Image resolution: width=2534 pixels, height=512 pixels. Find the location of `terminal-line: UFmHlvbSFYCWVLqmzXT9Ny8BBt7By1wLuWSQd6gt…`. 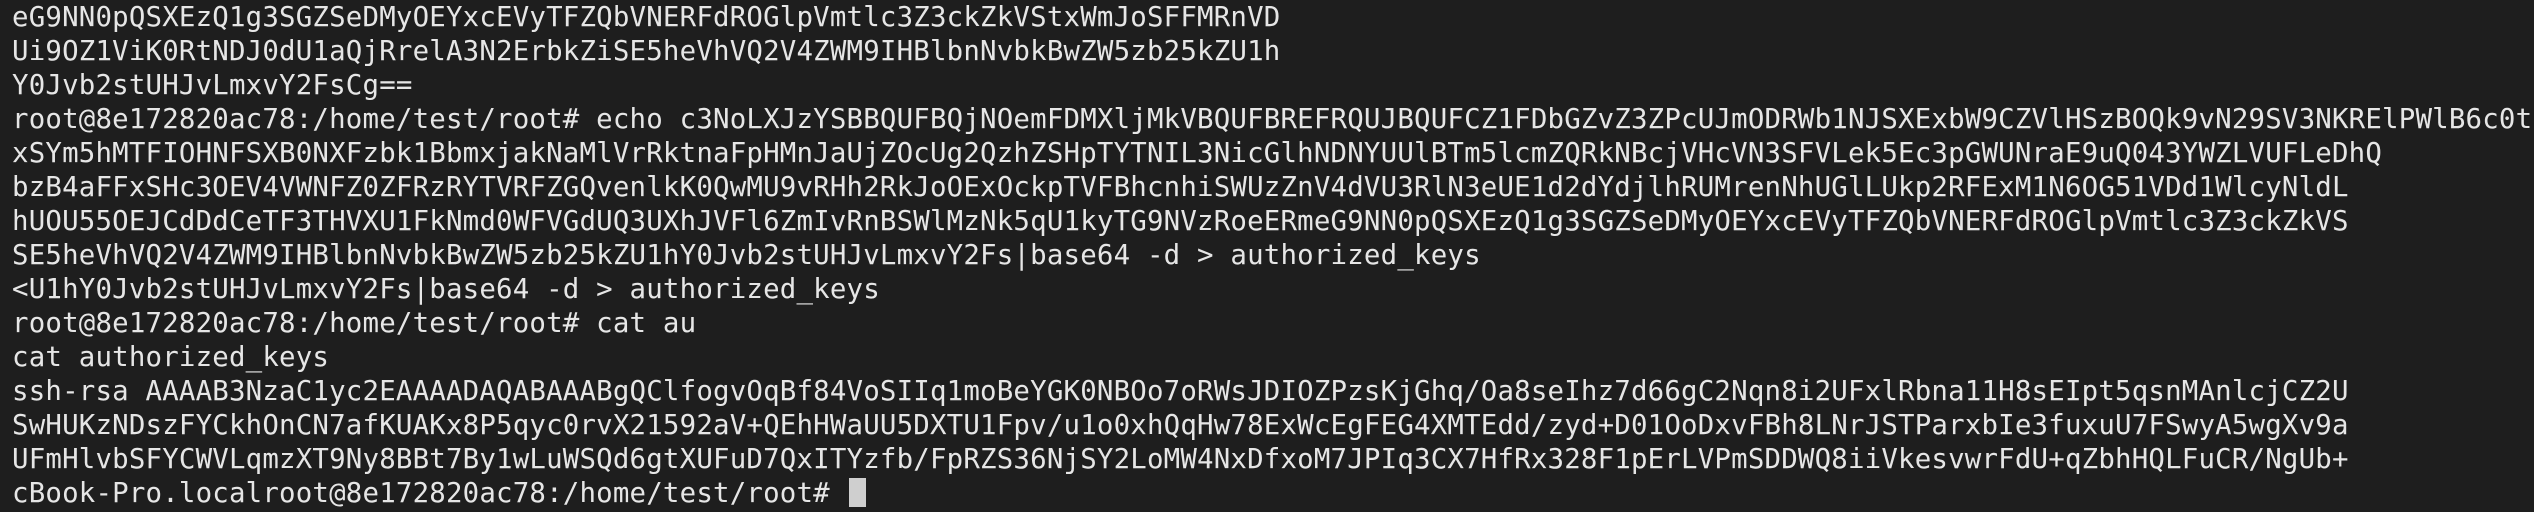

terminal-line: UFmHlvbSFYCWVLqmzXT9Ny8BBt7By1wLuWSQd6gt… is located at coordinates (1180, 459).